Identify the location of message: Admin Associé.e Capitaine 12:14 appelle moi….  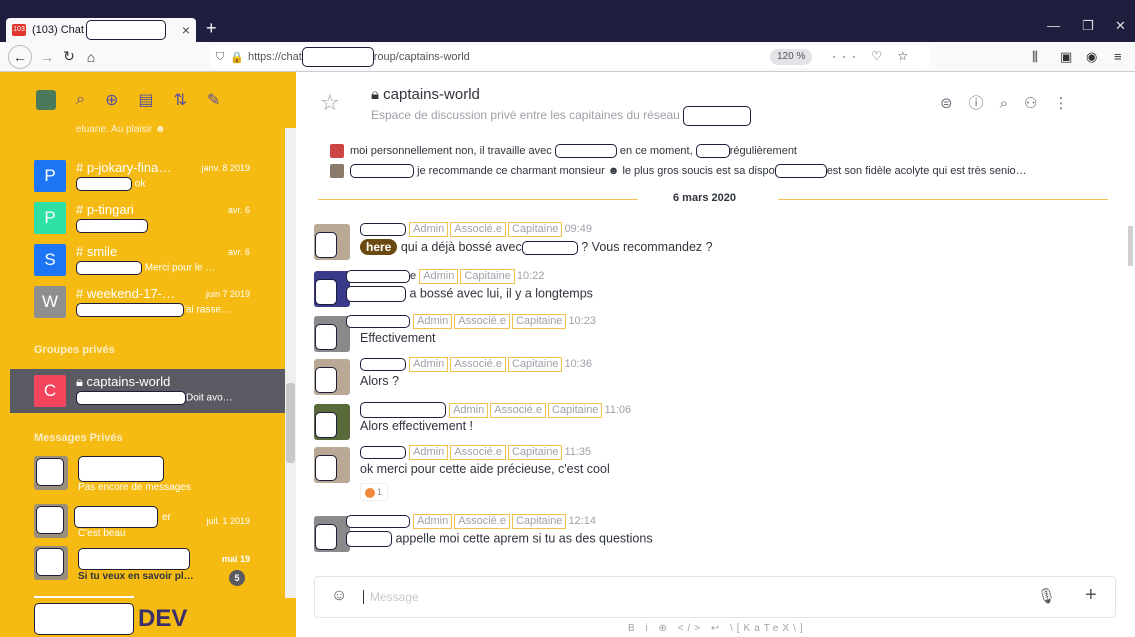
(709, 534).